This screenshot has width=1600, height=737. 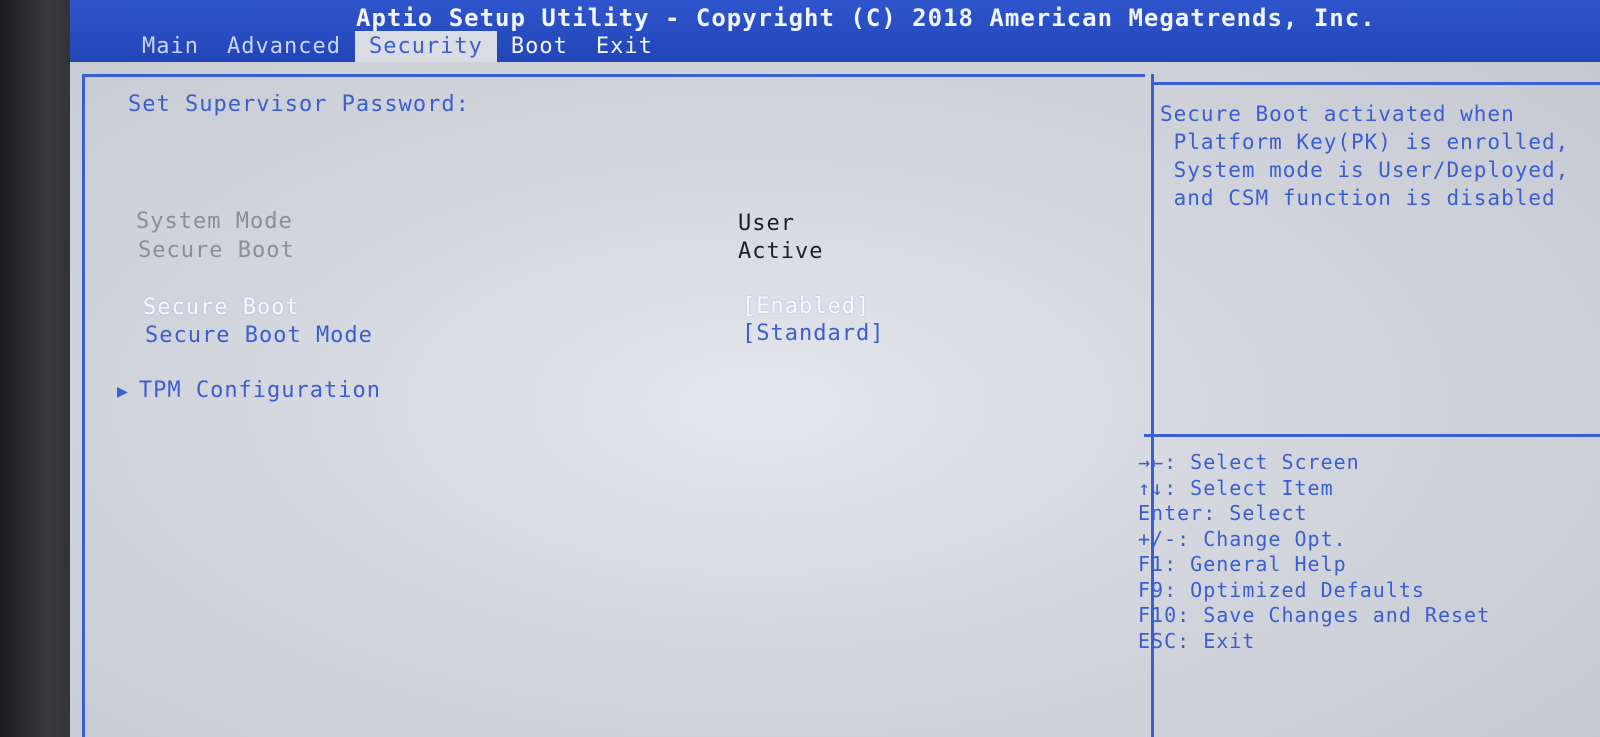 I want to click on system-mode-value: User, so click(x=766, y=223).